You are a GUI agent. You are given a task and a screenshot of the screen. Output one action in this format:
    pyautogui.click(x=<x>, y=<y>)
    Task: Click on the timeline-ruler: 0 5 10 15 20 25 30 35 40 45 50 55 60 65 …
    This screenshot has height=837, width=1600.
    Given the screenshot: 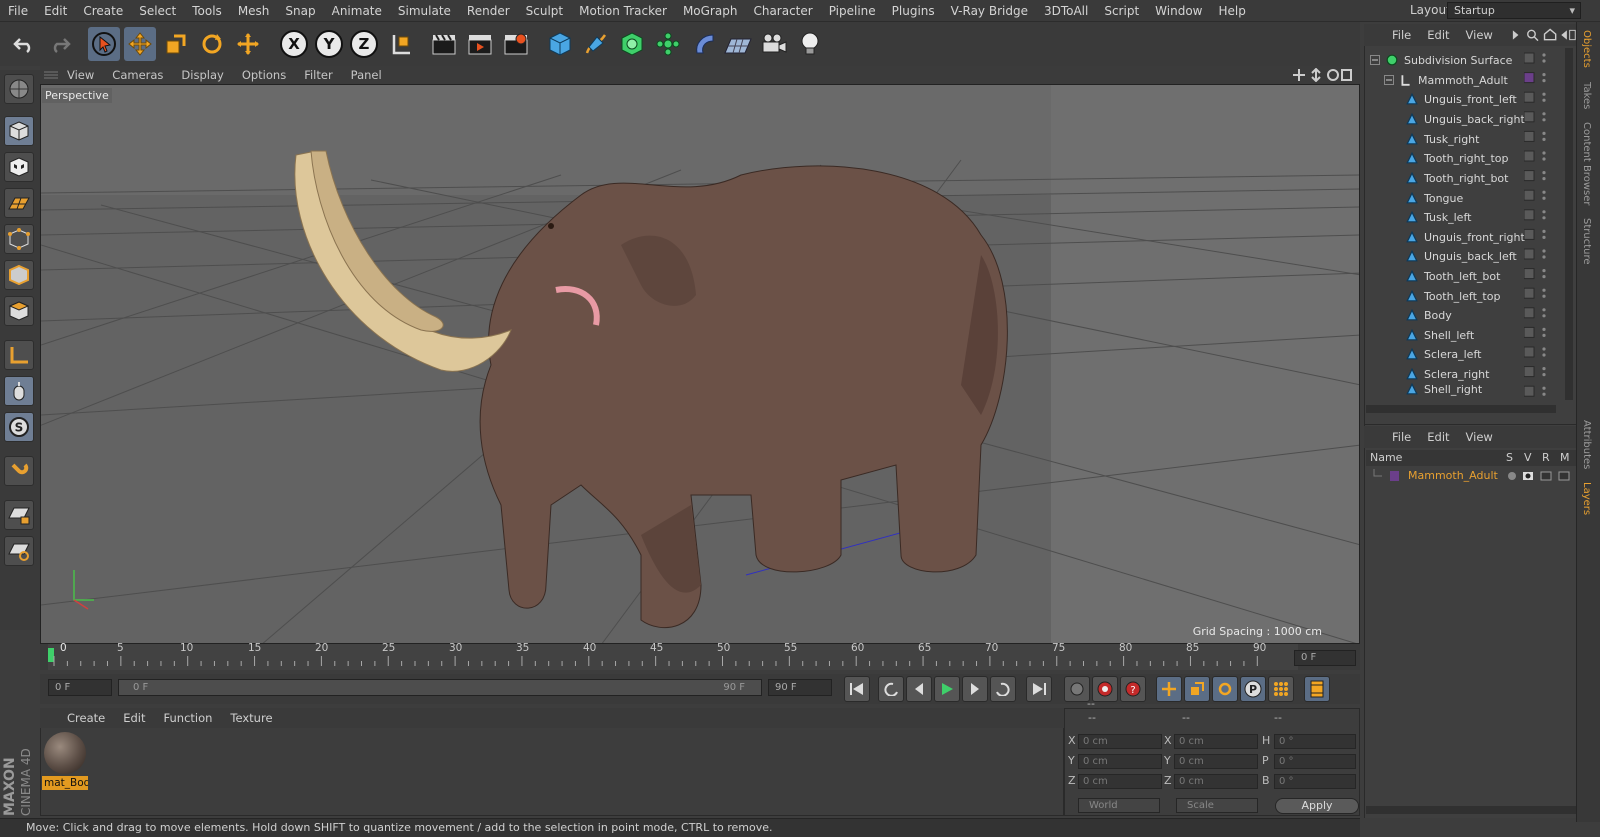 What is the action you would take?
    pyautogui.click(x=700, y=656)
    